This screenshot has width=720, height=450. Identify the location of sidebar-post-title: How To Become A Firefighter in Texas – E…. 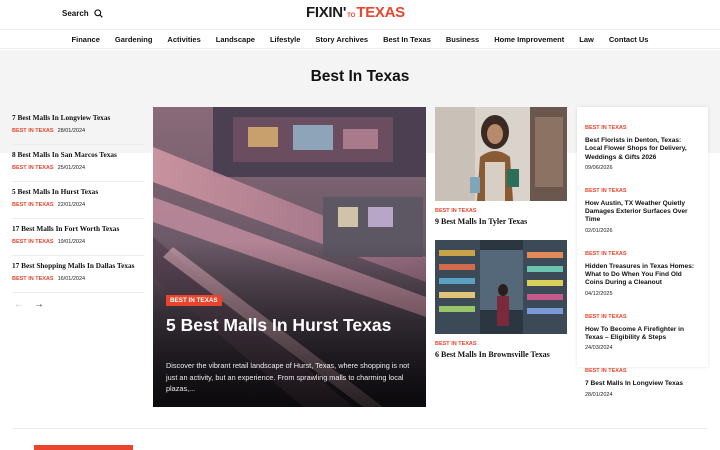
(642, 334).